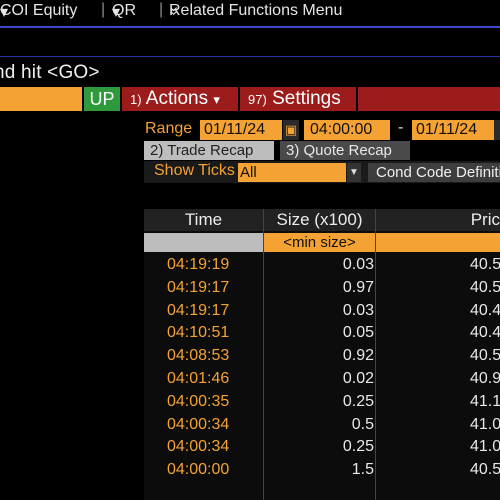 This screenshot has width=500, height=500. I want to click on double-chevron-down-icon: », so click(174, 11).